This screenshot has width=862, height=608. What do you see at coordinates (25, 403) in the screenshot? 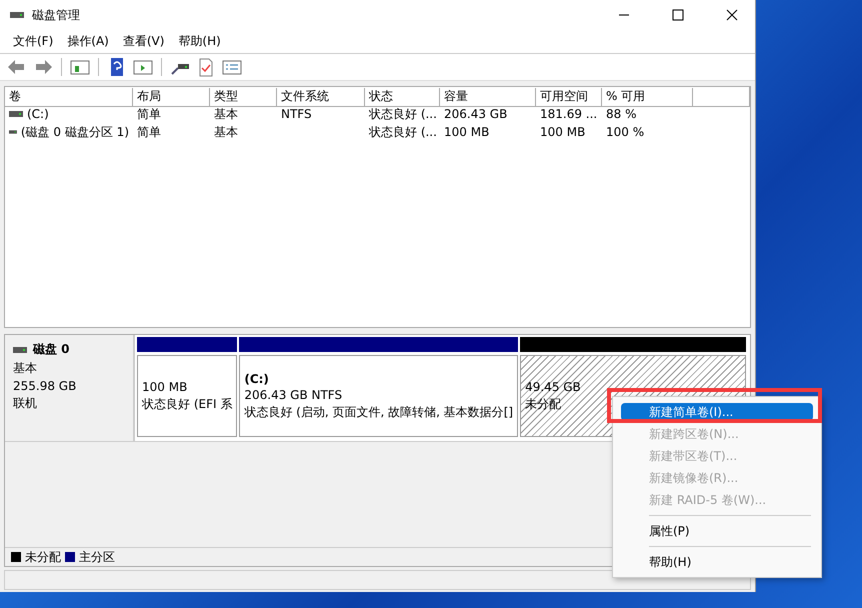
I see `disk-status: 联机` at bounding box center [25, 403].